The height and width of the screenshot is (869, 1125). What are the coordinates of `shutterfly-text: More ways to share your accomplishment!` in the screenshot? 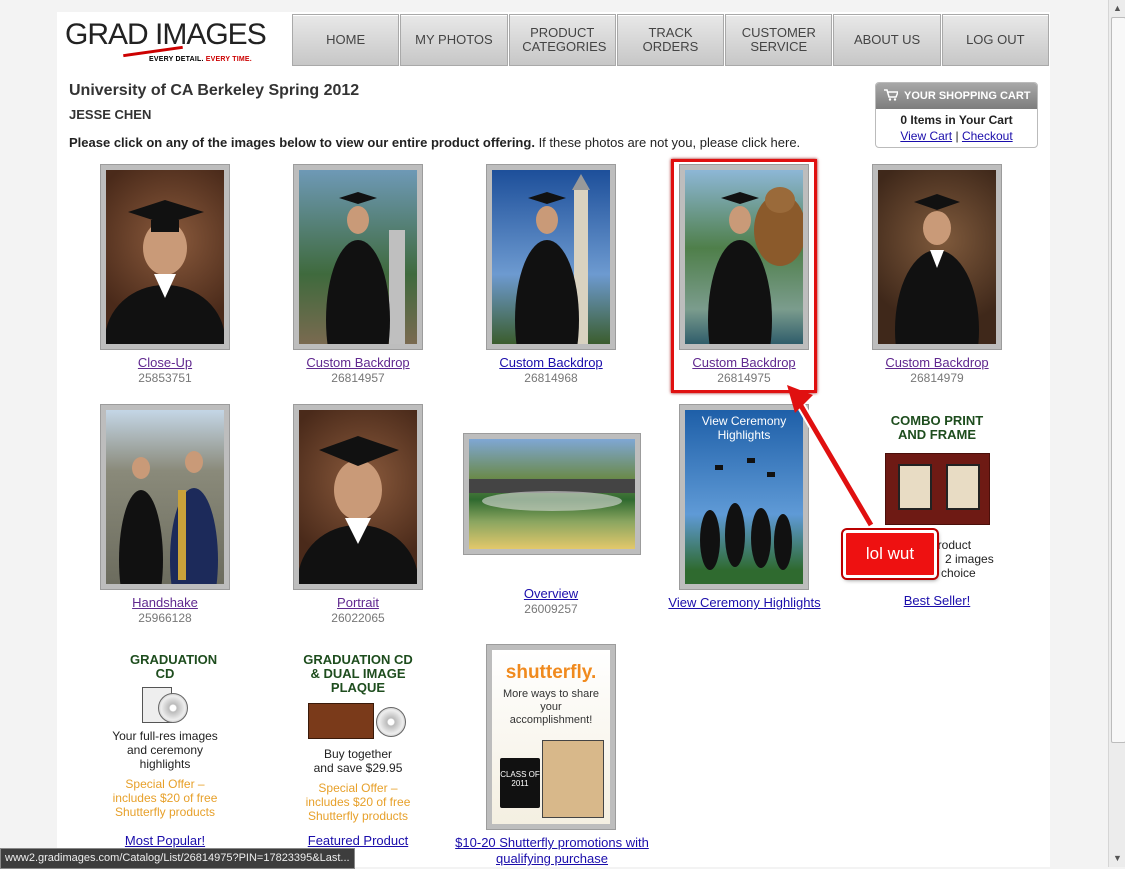 It's located at (551, 707).